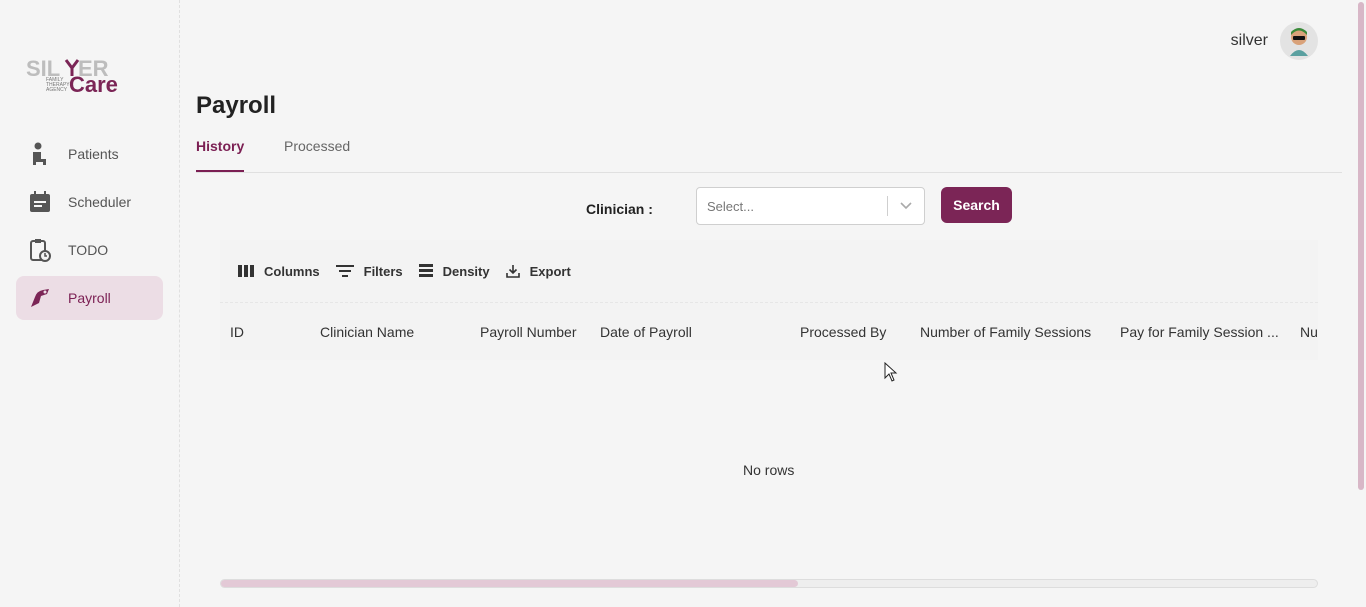  I want to click on select-separator, so click(887, 206).